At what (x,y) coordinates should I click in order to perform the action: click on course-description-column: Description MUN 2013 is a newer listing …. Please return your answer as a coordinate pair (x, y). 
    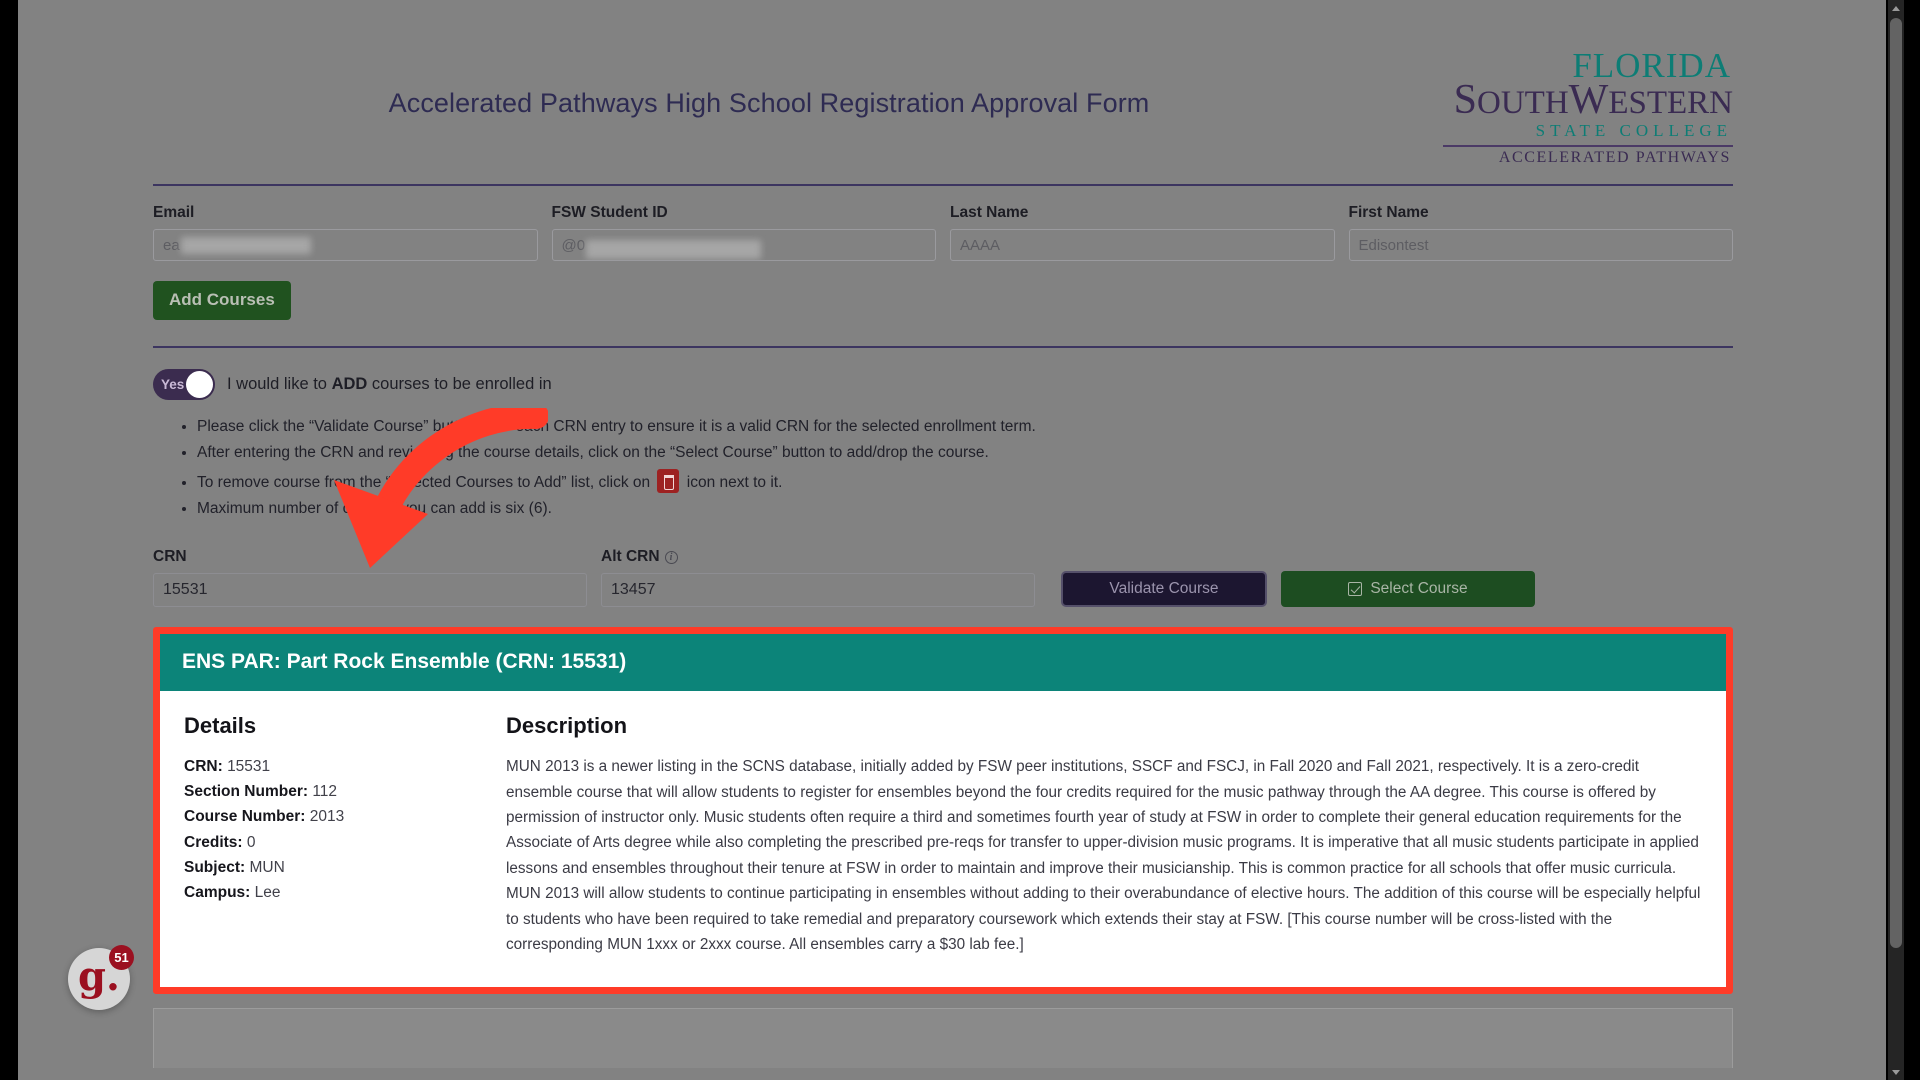
    Looking at the image, I should click on (1105, 835).